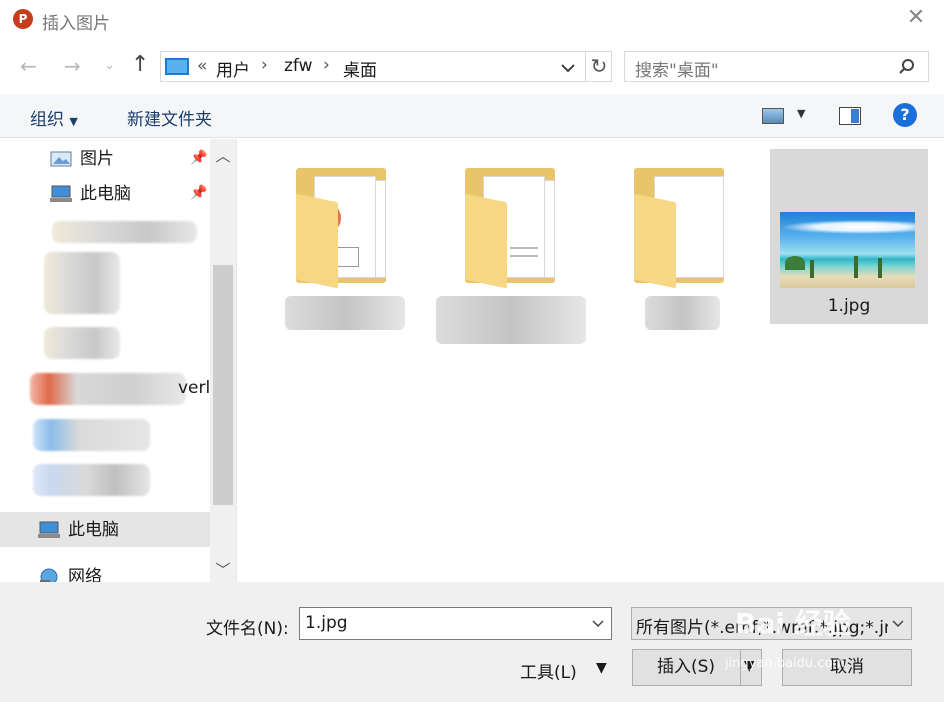 The height and width of the screenshot is (702, 944). What do you see at coordinates (916, 18) in the screenshot?
I see `close-button: ✕` at bounding box center [916, 18].